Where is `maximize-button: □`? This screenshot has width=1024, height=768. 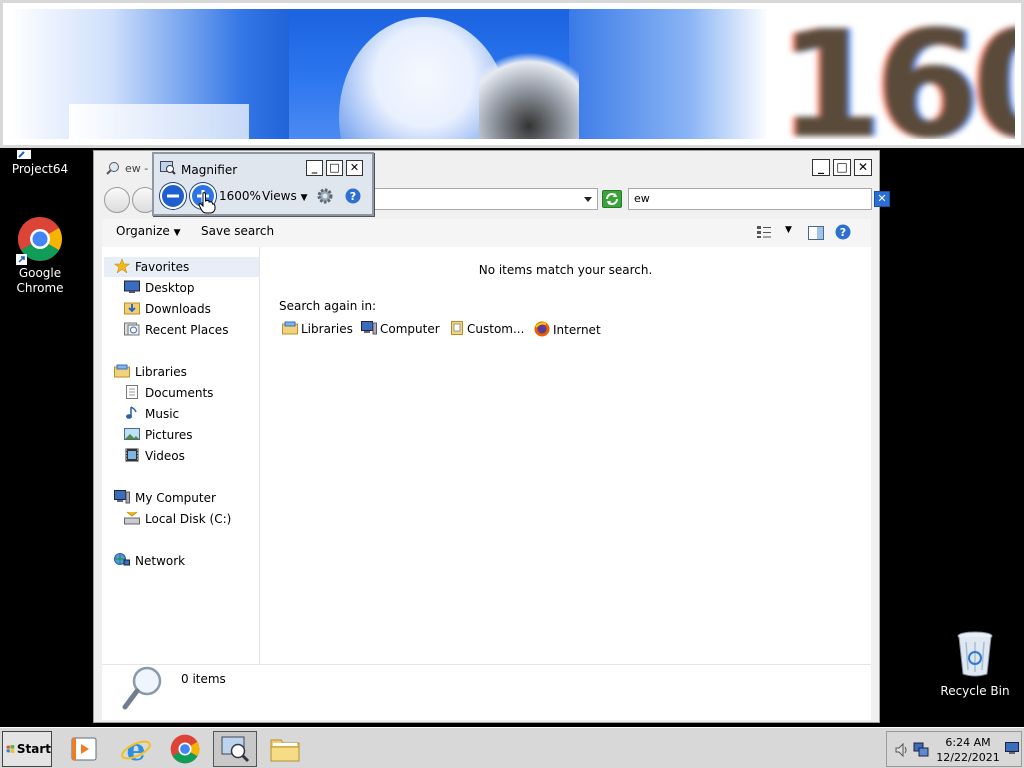
maximize-button: □ is located at coordinates (842, 167).